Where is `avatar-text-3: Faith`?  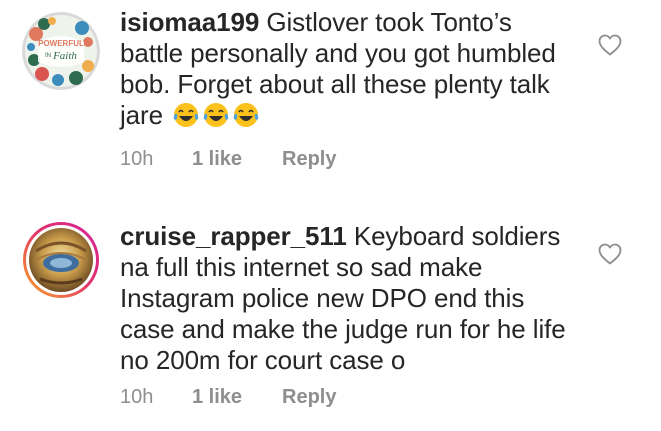 avatar-text-3: Faith is located at coordinates (64, 56).